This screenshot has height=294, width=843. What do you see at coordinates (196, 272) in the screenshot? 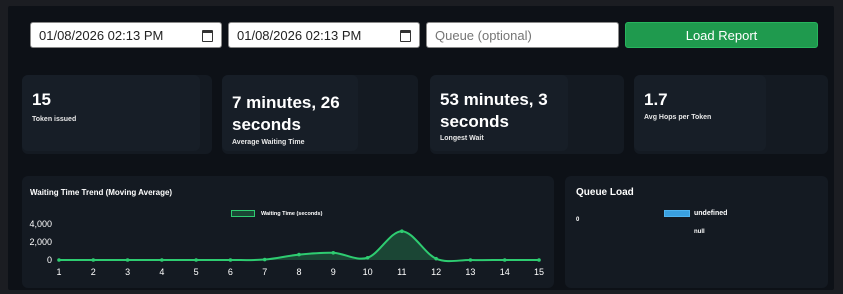
I see `trend-x-tick-label: 5` at bounding box center [196, 272].